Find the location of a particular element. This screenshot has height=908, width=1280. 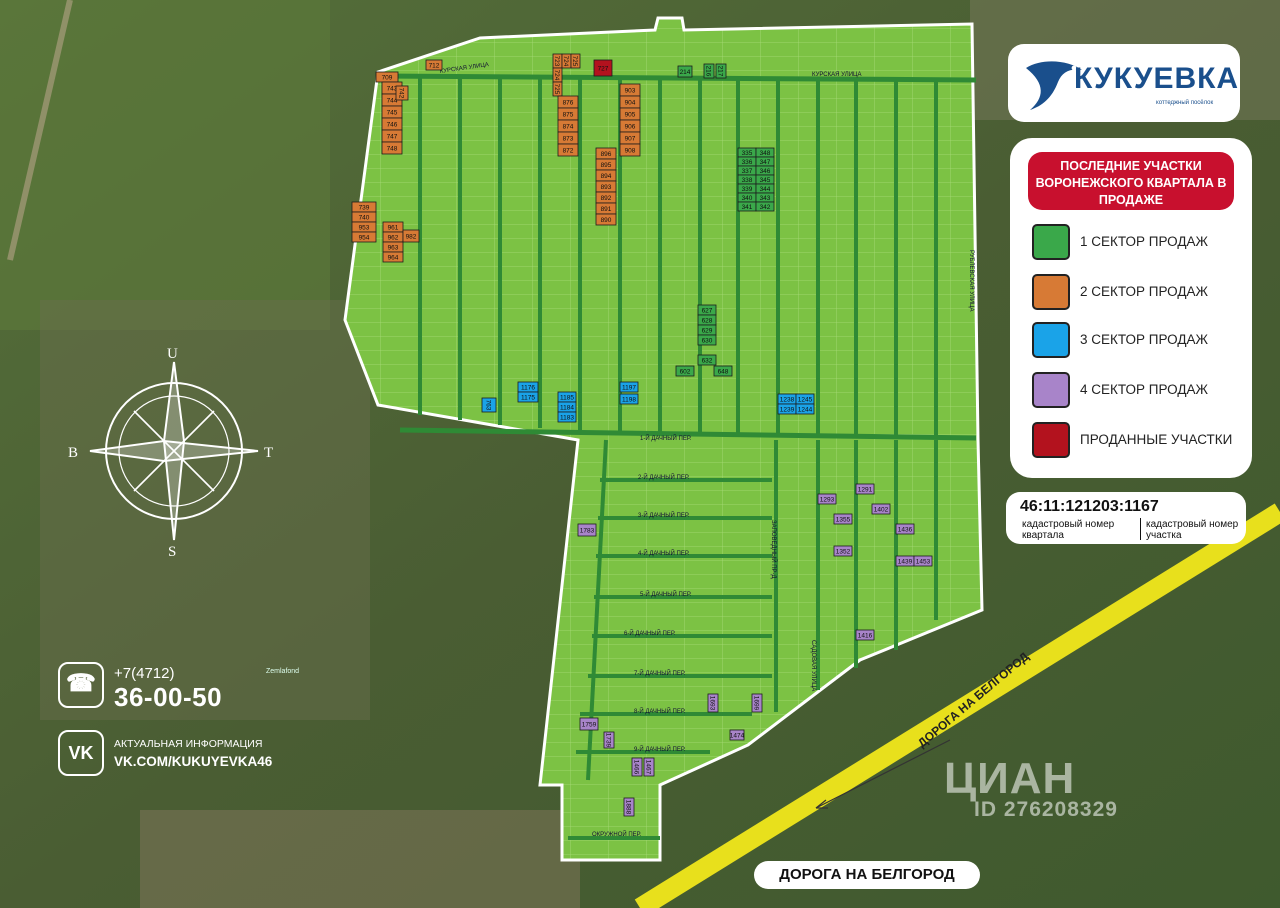

plot-903: 903 is located at coordinates (630, 90).